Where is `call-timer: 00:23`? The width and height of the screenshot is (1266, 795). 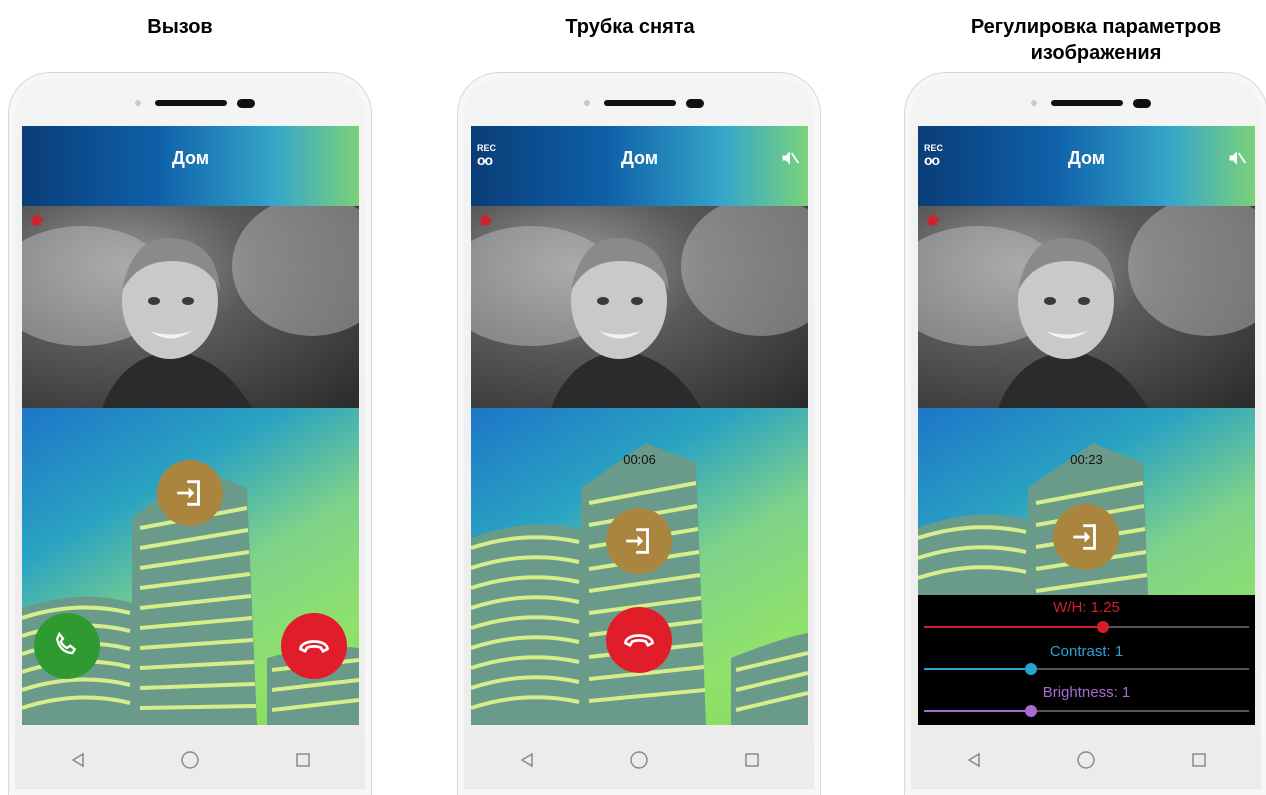 call-timer: 00:23 is located at coordinates (1086, 459).